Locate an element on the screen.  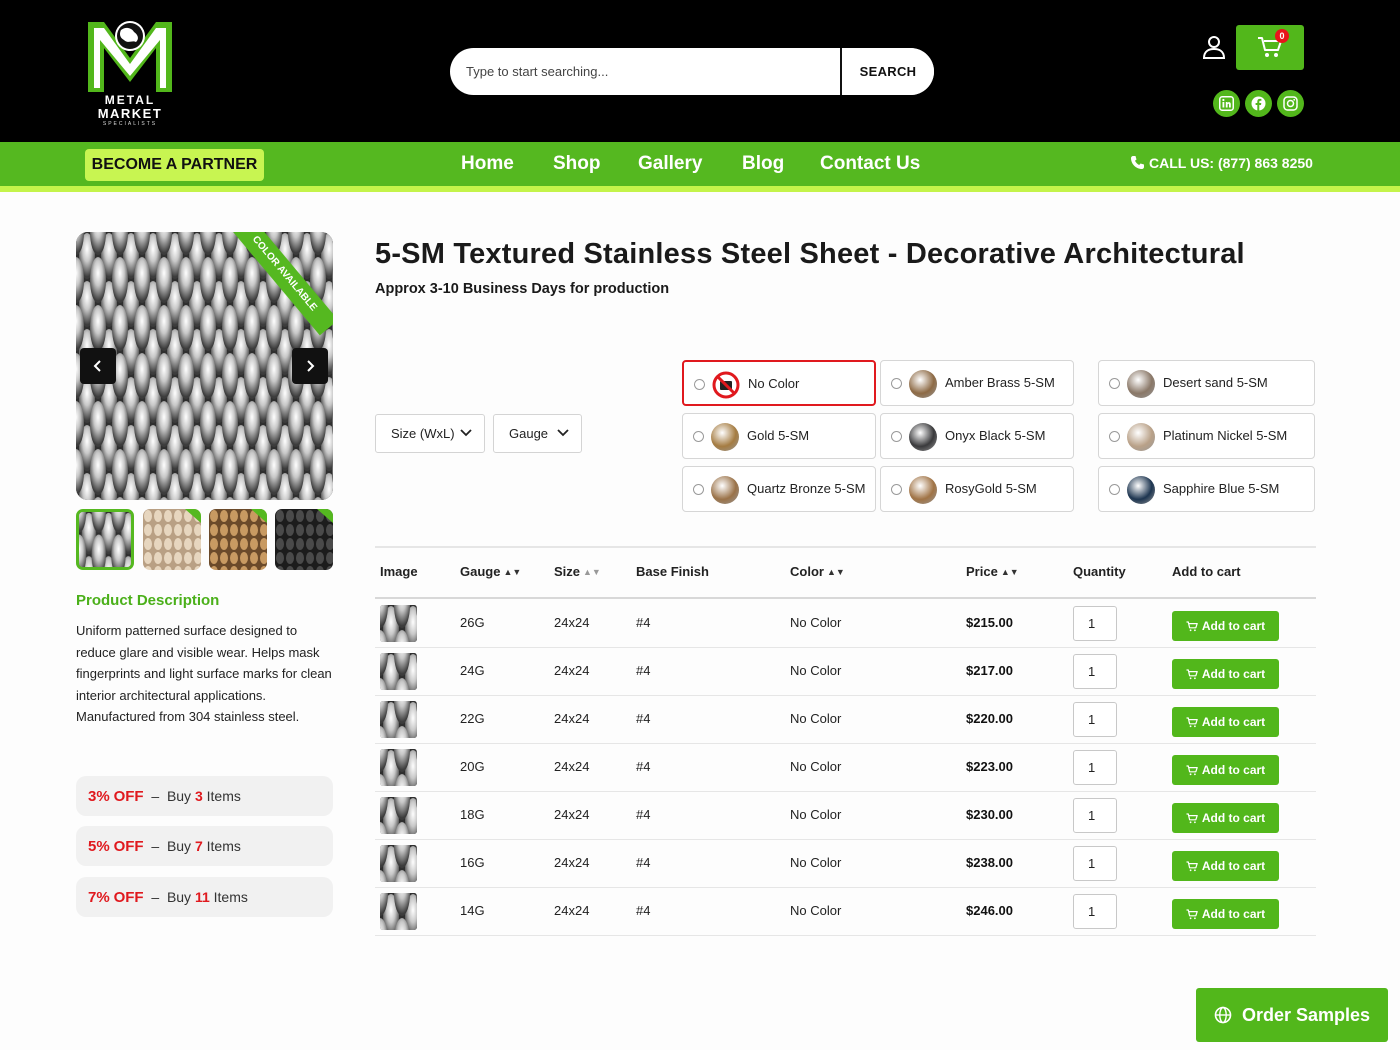
row-price: $230.00 is located at coordinates (989, 814).